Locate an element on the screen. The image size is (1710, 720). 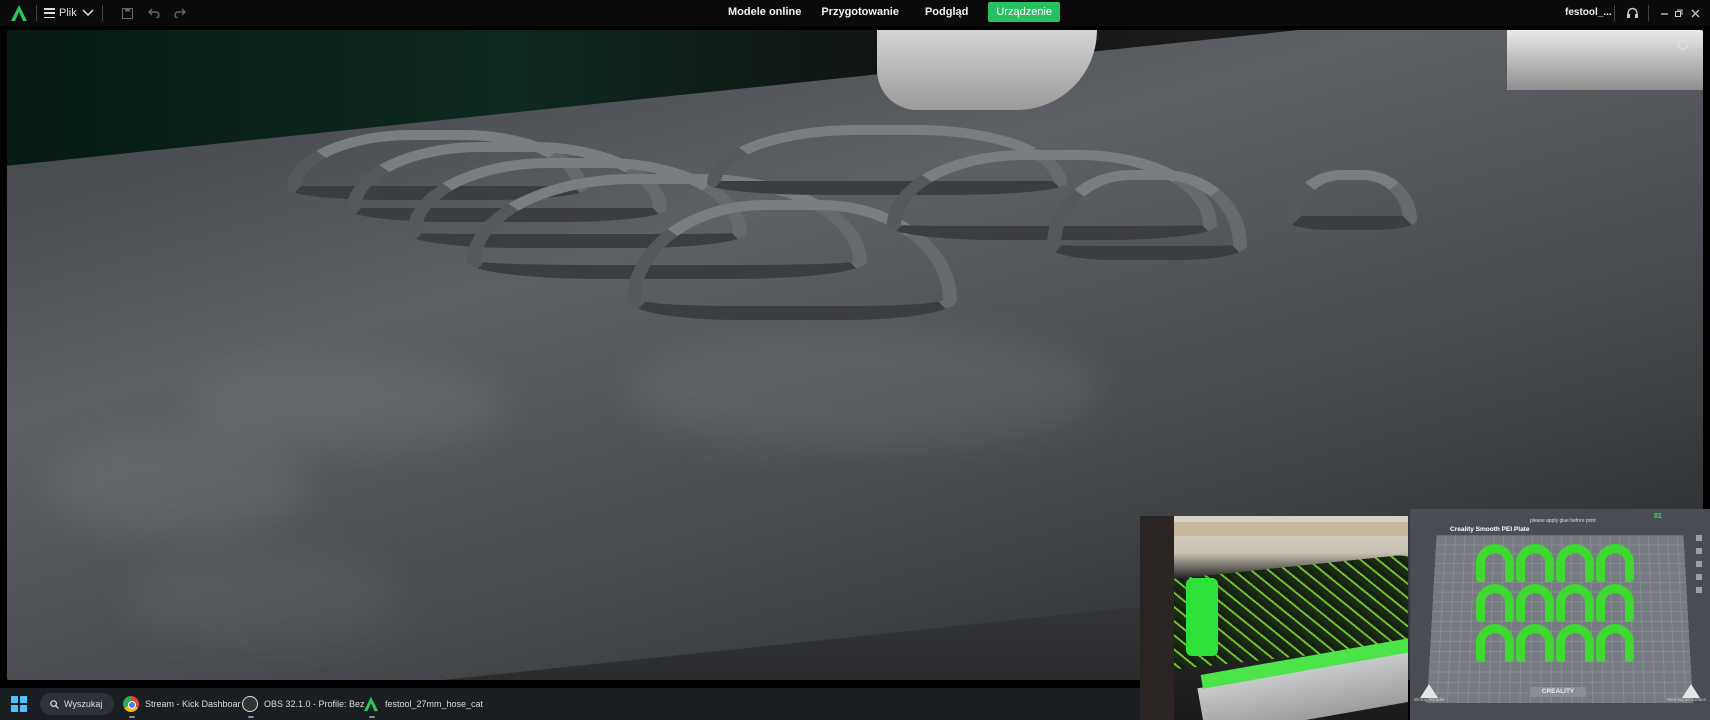
plate-name: Creality Smooth PEI Plate is located at coordinates (1490, 529).